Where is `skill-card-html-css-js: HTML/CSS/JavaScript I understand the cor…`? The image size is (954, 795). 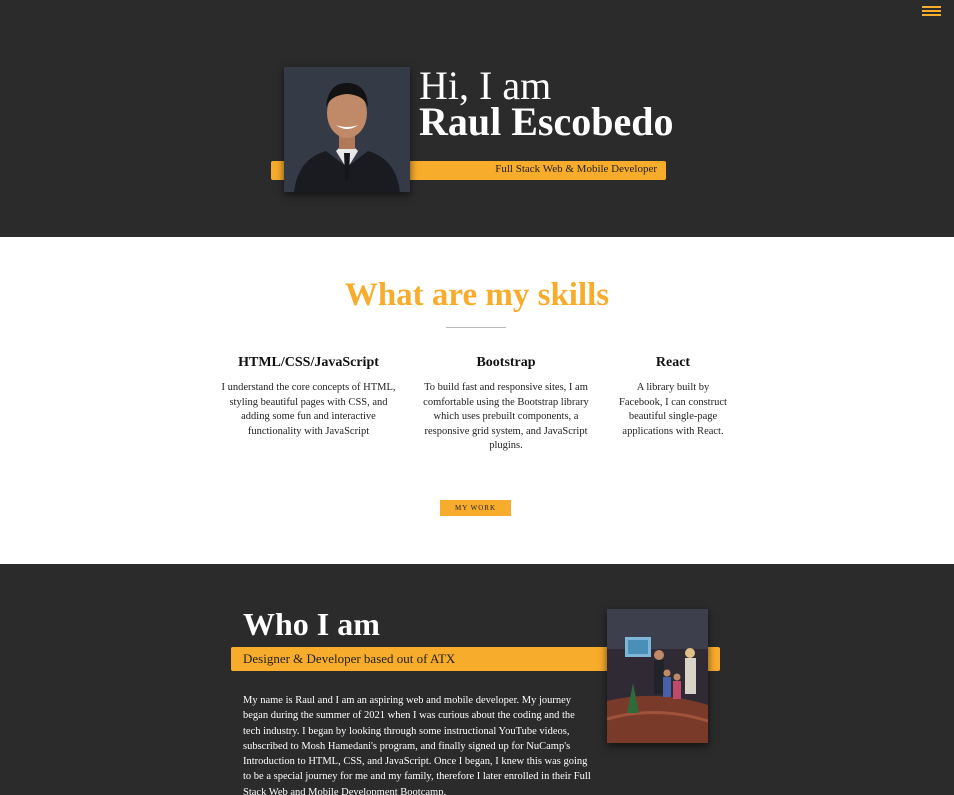 skill-card-html-css-js: HTML/CSS/JavaScript I understand the cor… is located at coordinates (308, 397).